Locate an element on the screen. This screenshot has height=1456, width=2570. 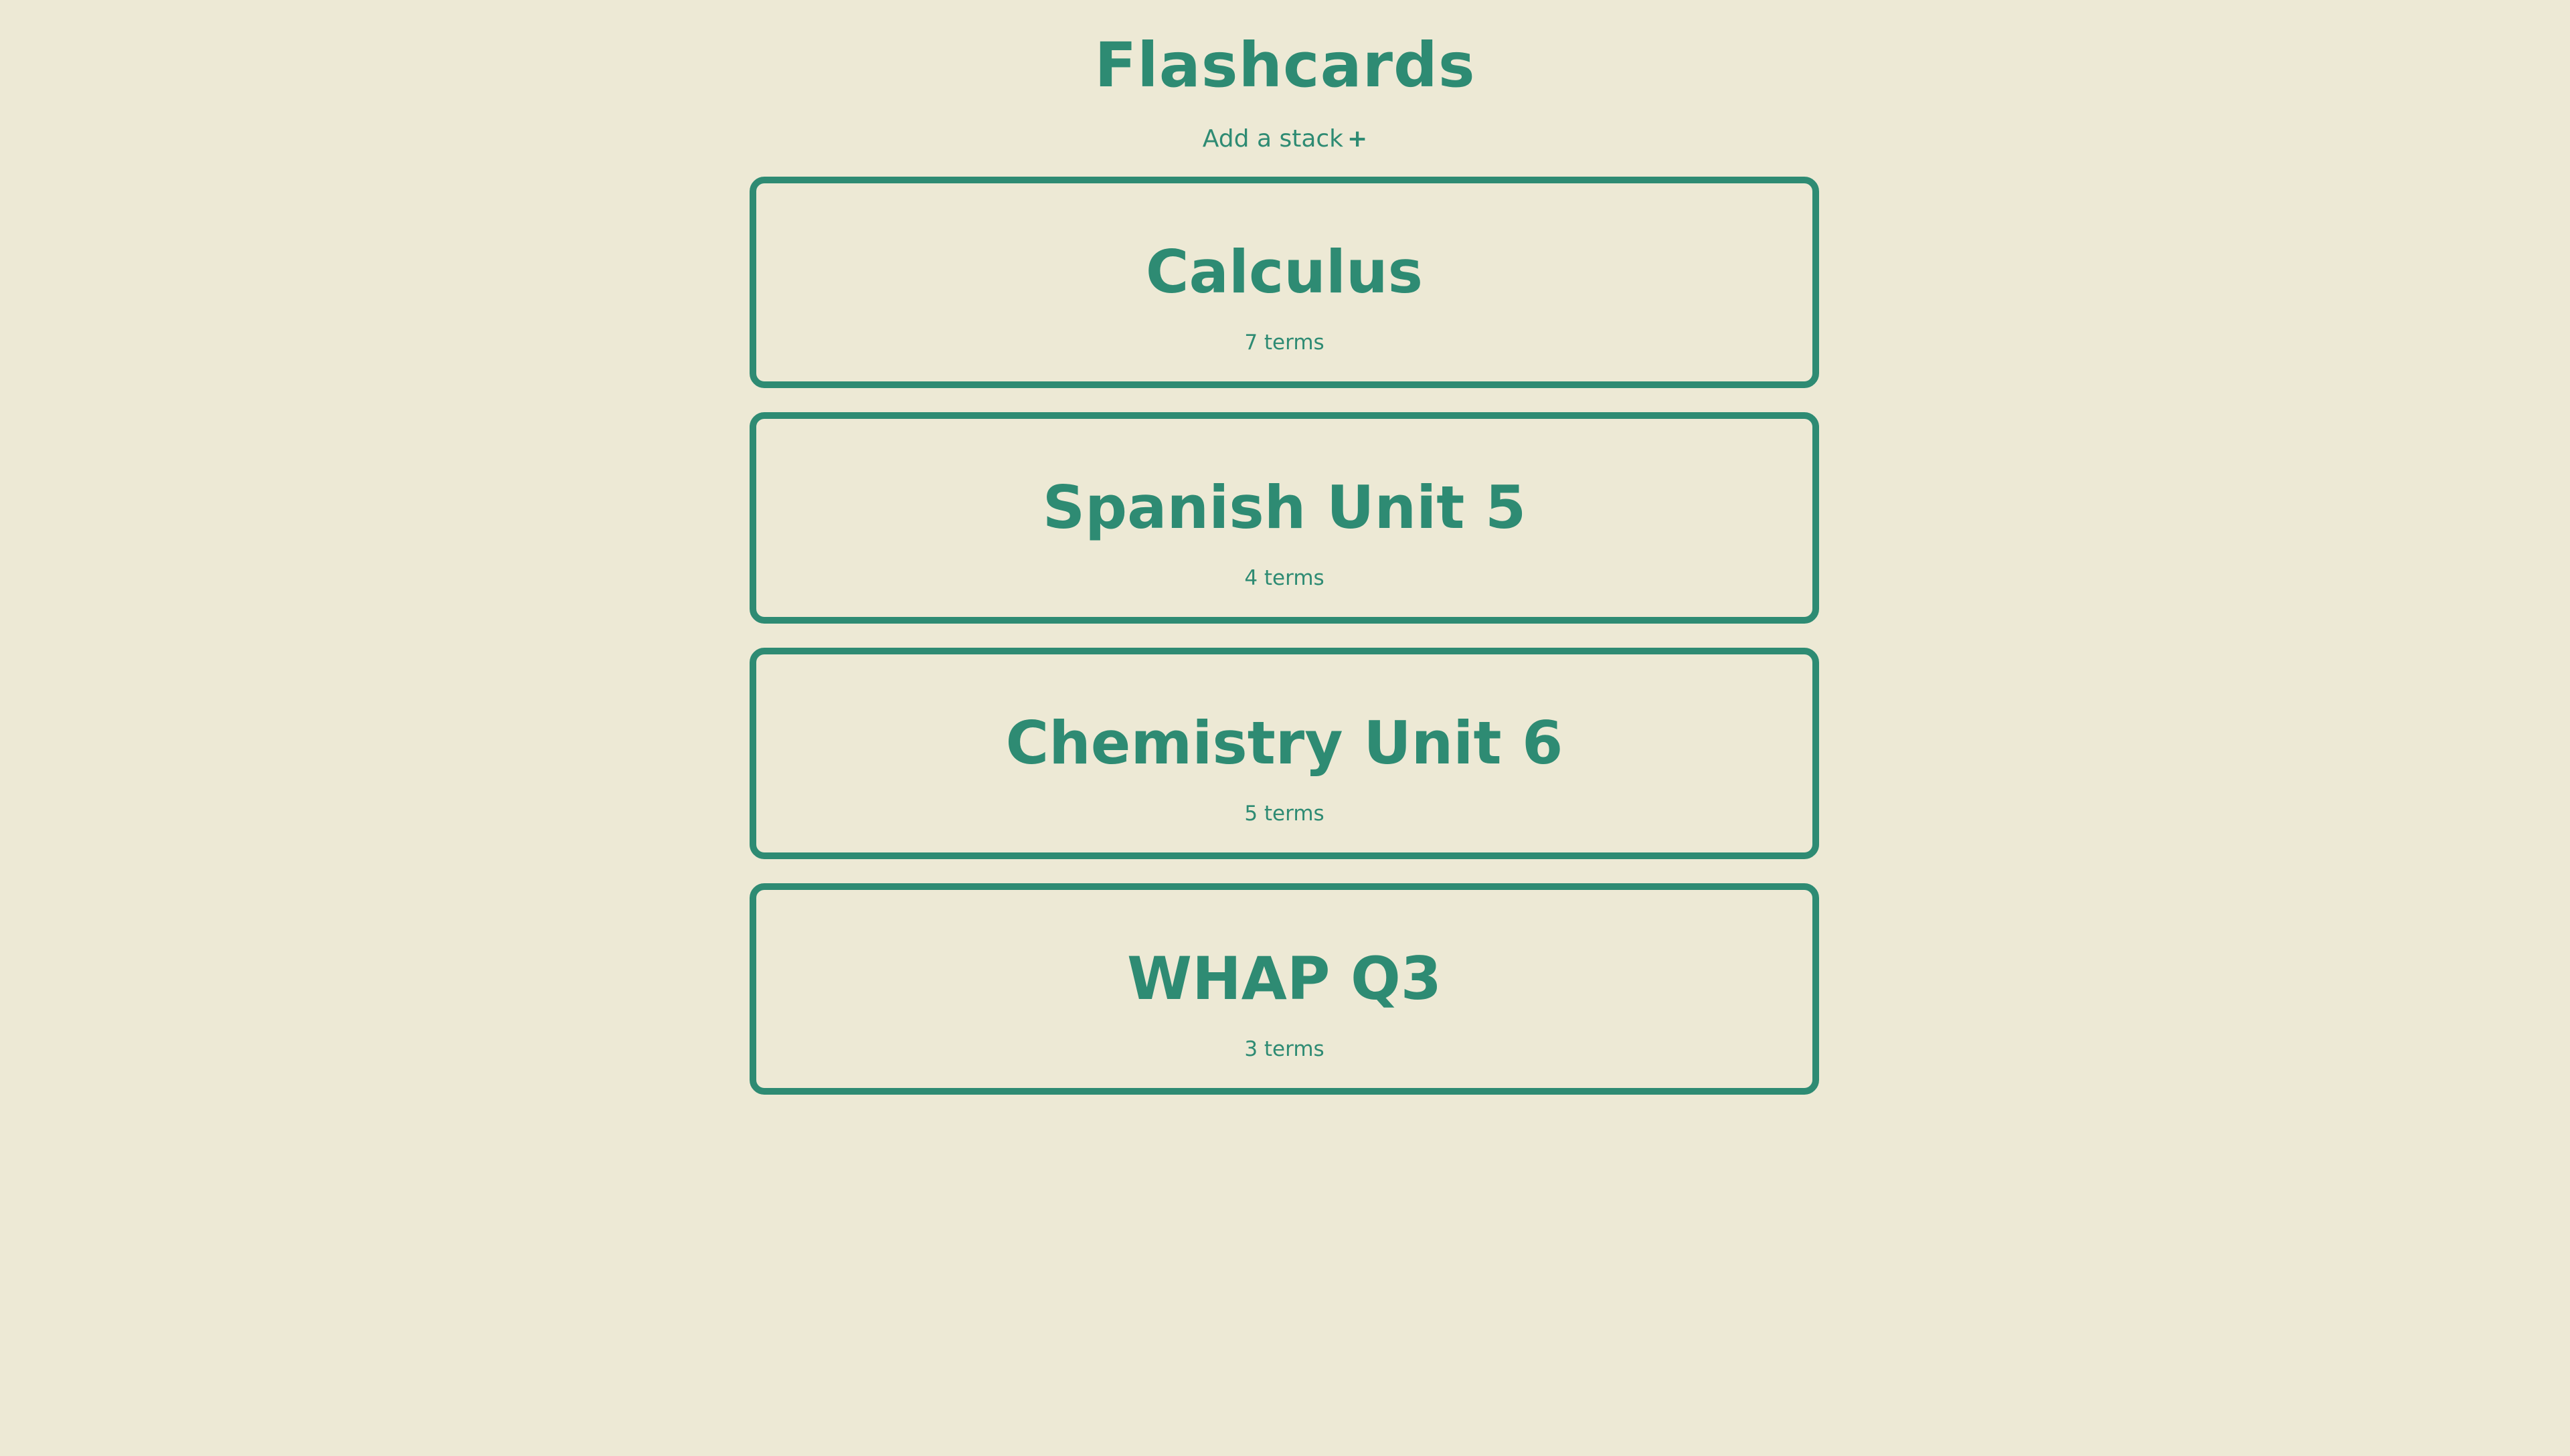
stack-card-calculus: Calculus 7 terms is located at coordinates (1284, 282).